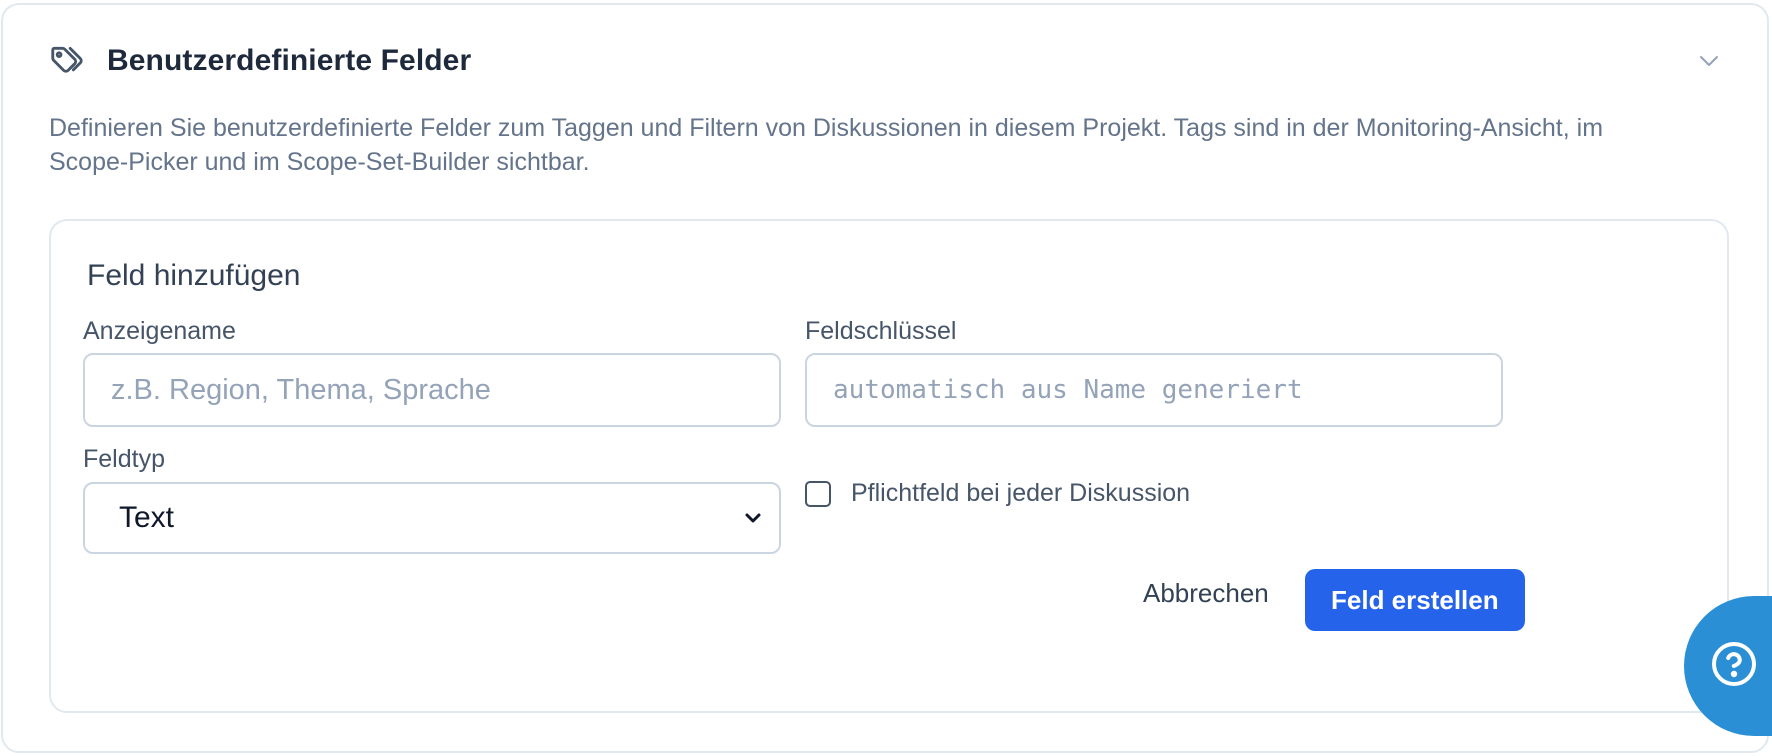 Image resolution: width=1772 pixels, height=756 pixels. Describe the element at coordinates (1206, 593) in the screenshot. I see `cancel-button: Abbrechen` at that location.